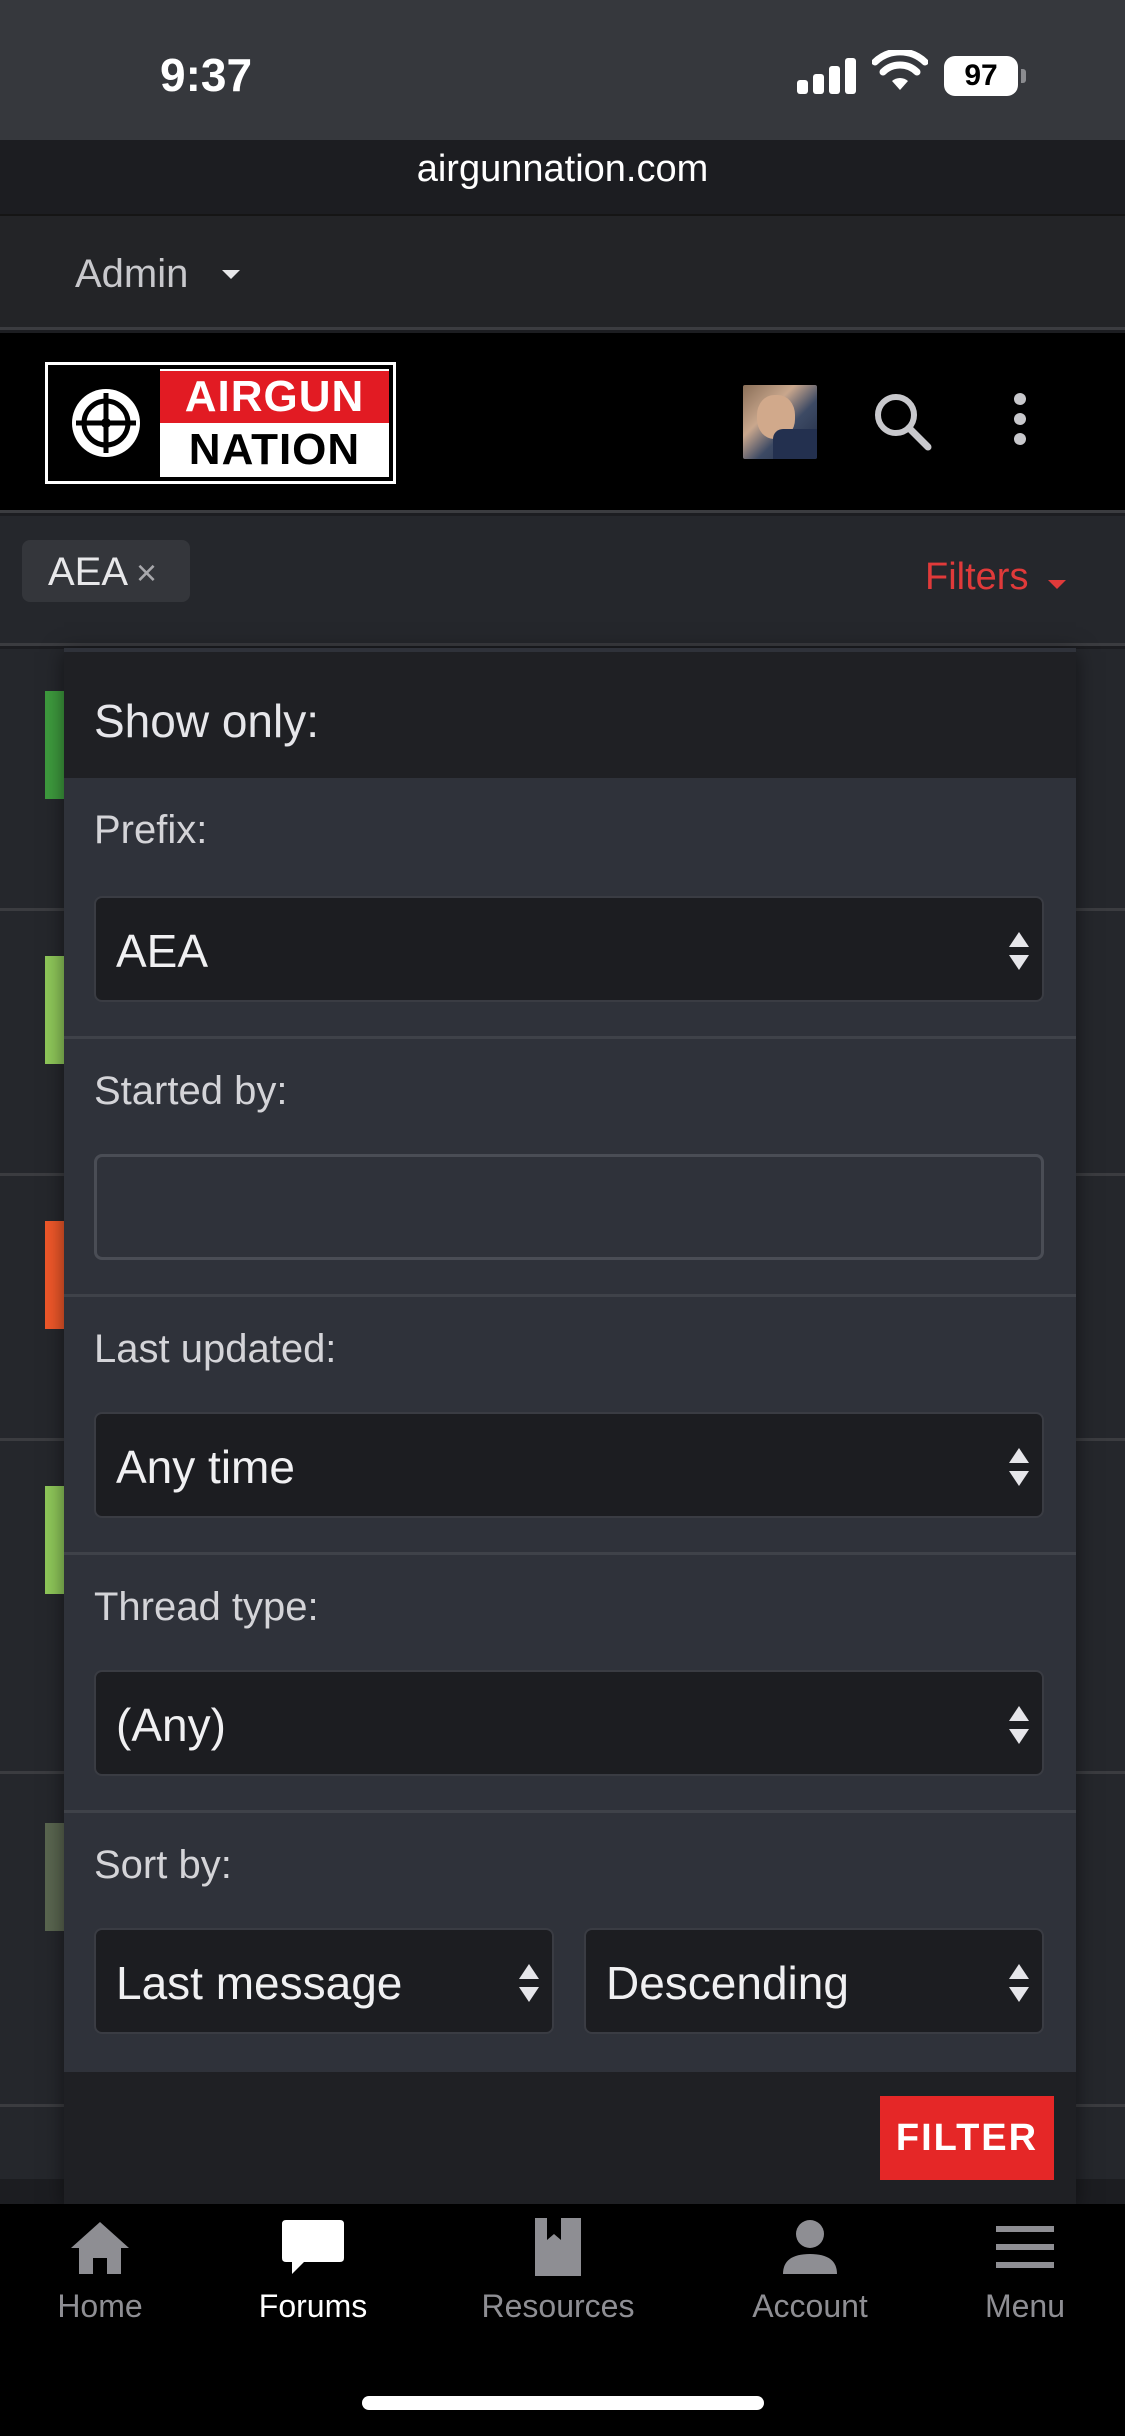  What do you see at coordinates (1020, 422) in the screenshot?
I see `more-vertical-icon` at bounding box center [1020, 422].